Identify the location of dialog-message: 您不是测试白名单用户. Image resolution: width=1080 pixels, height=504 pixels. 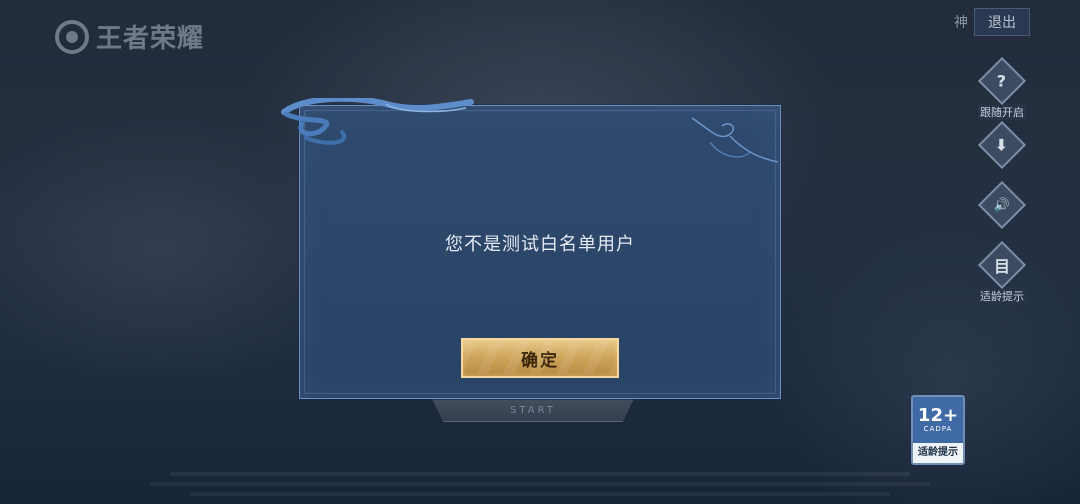
(540, 244).